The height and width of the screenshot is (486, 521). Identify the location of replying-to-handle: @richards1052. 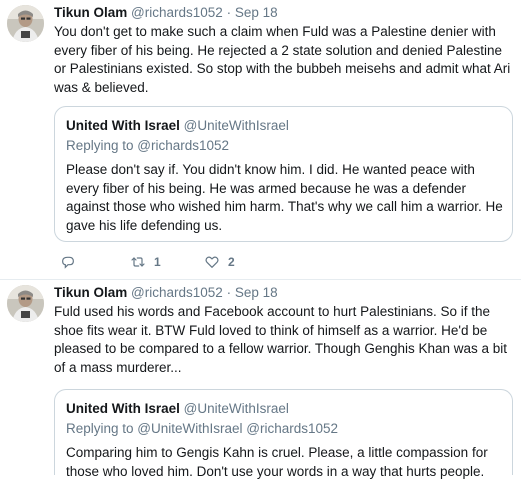
(183, 145).